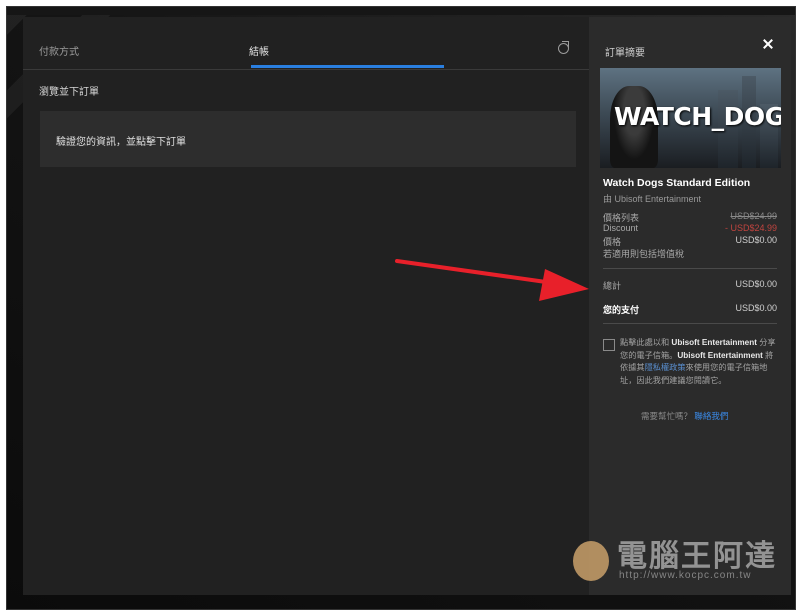 The image size is (800, 614). Describe the element at coordinates (685, 575) in the screenshot. I see `watermark-url: http://www.kocpc.com.tw` at that location.